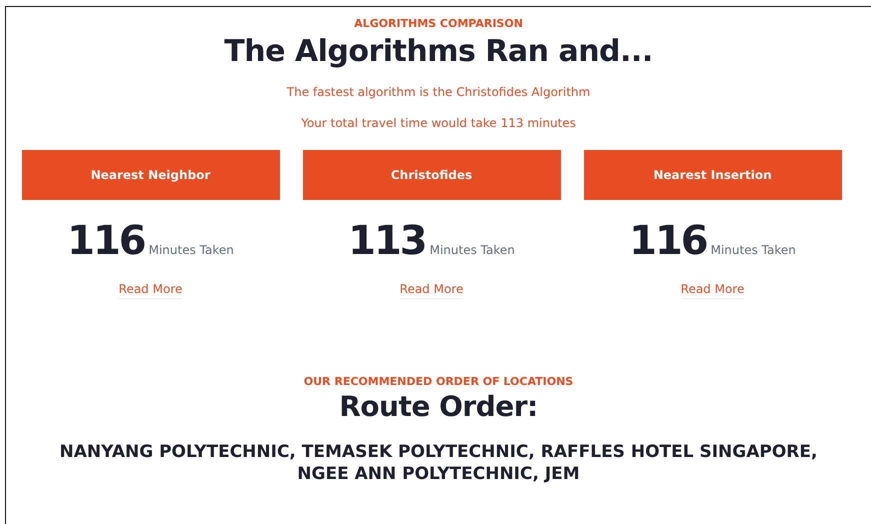 Image resolution: width=871 pixels, height=524 pixels. What do you see at coordinates (438, 123) in the screenshot?
I see `summary-text: Your total travel time would take 113 minutes` at bounding box center [438, 123].